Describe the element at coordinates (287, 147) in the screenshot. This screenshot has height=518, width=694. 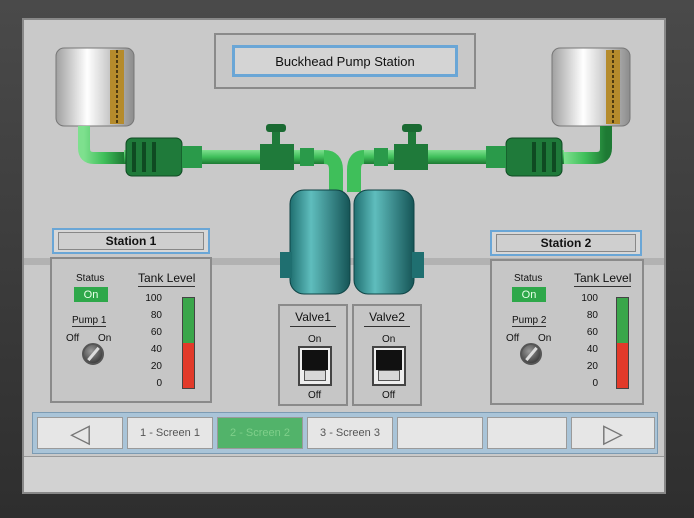
I see `left-inline-valve` at that location.